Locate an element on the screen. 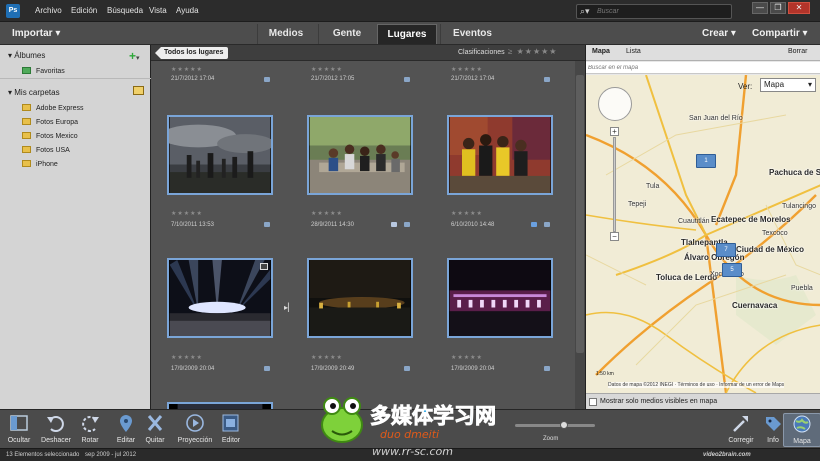 This screenshot has height=461, width=820. photo-lit-palace is located at coordinates (500, 298).